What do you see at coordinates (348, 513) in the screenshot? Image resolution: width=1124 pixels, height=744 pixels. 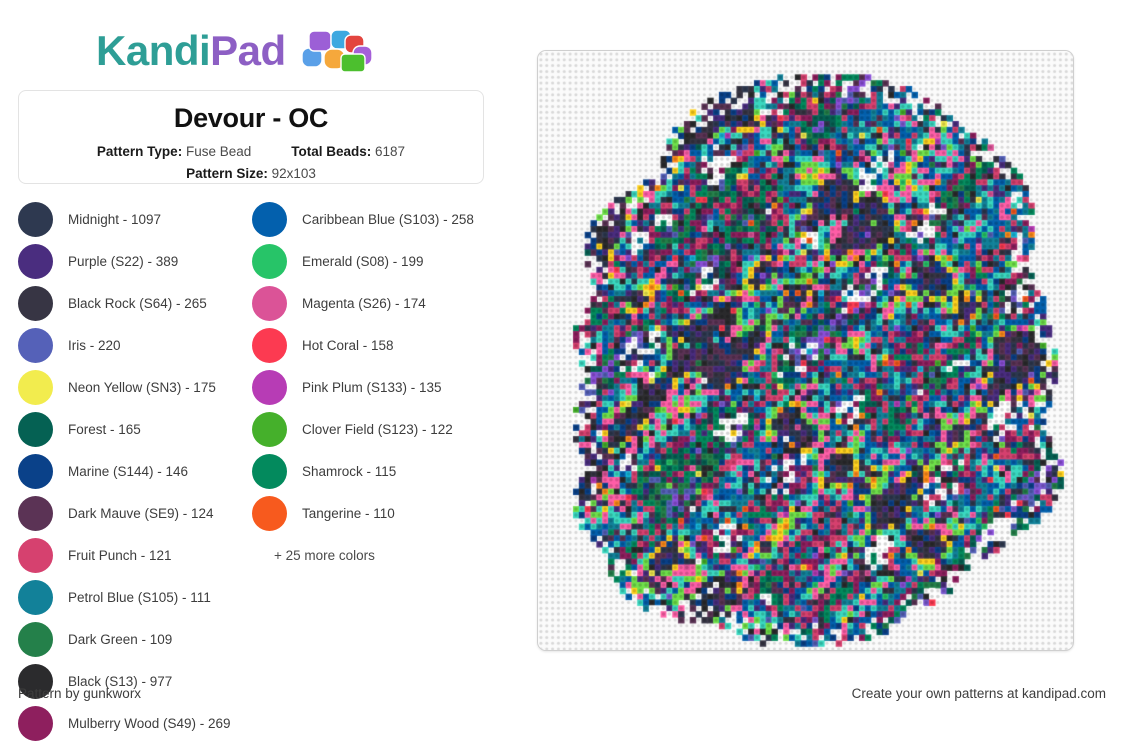 I see `legend-item-label: Tangerine - 110` at bounding box center [348, 513].